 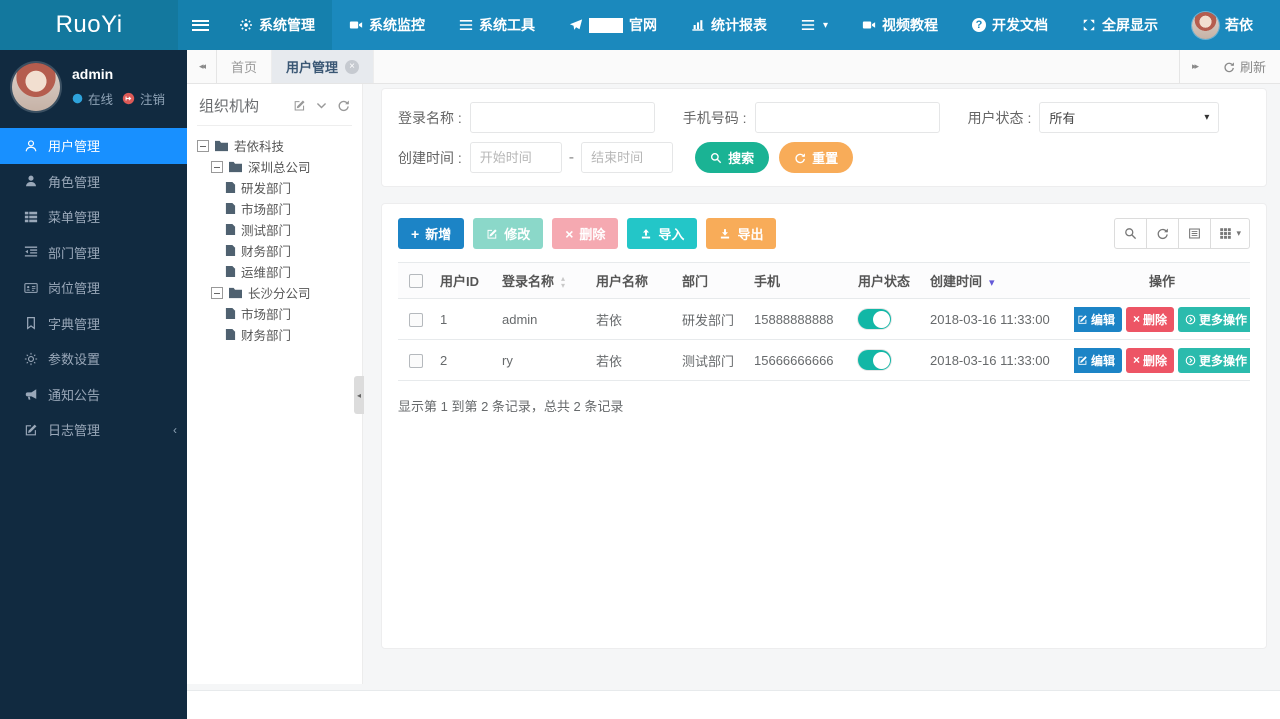 I want to click on tab-label: 用户管理, so click(x=312, y=67).